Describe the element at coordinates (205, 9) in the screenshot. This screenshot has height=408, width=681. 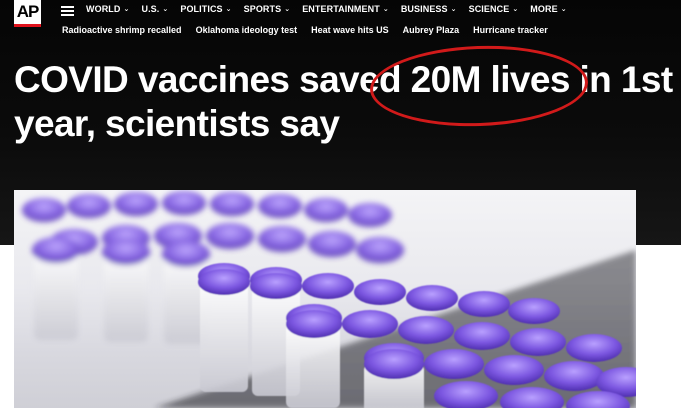
I see `nav-item-politics: POLITICS ⌄` at that location.